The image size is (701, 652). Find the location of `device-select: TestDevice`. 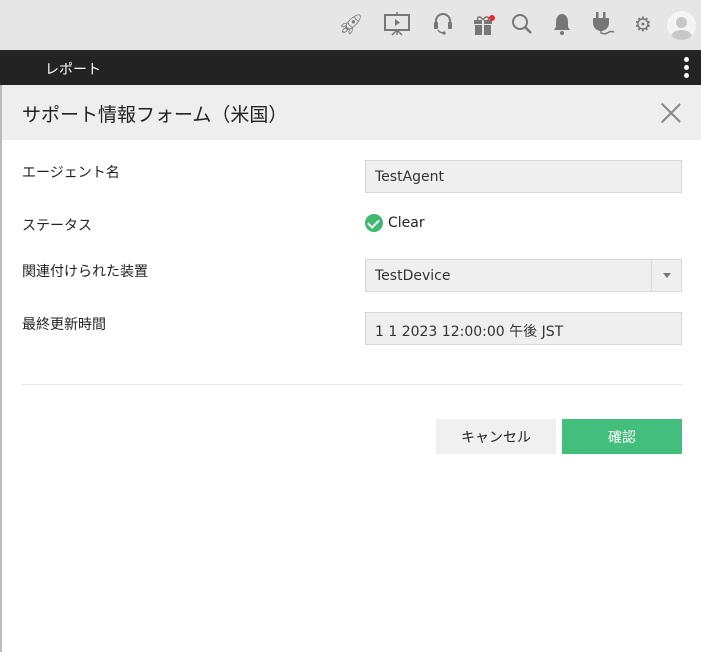

device-select: TestDevice is located at coordinates (523, 275).